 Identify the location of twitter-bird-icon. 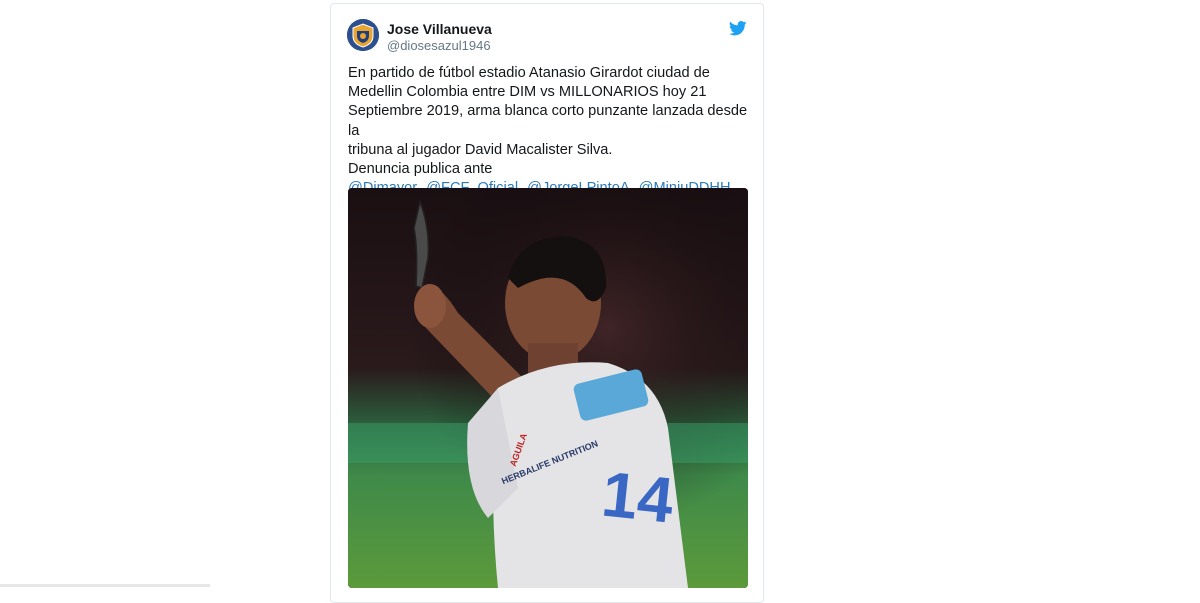
(737, 28).